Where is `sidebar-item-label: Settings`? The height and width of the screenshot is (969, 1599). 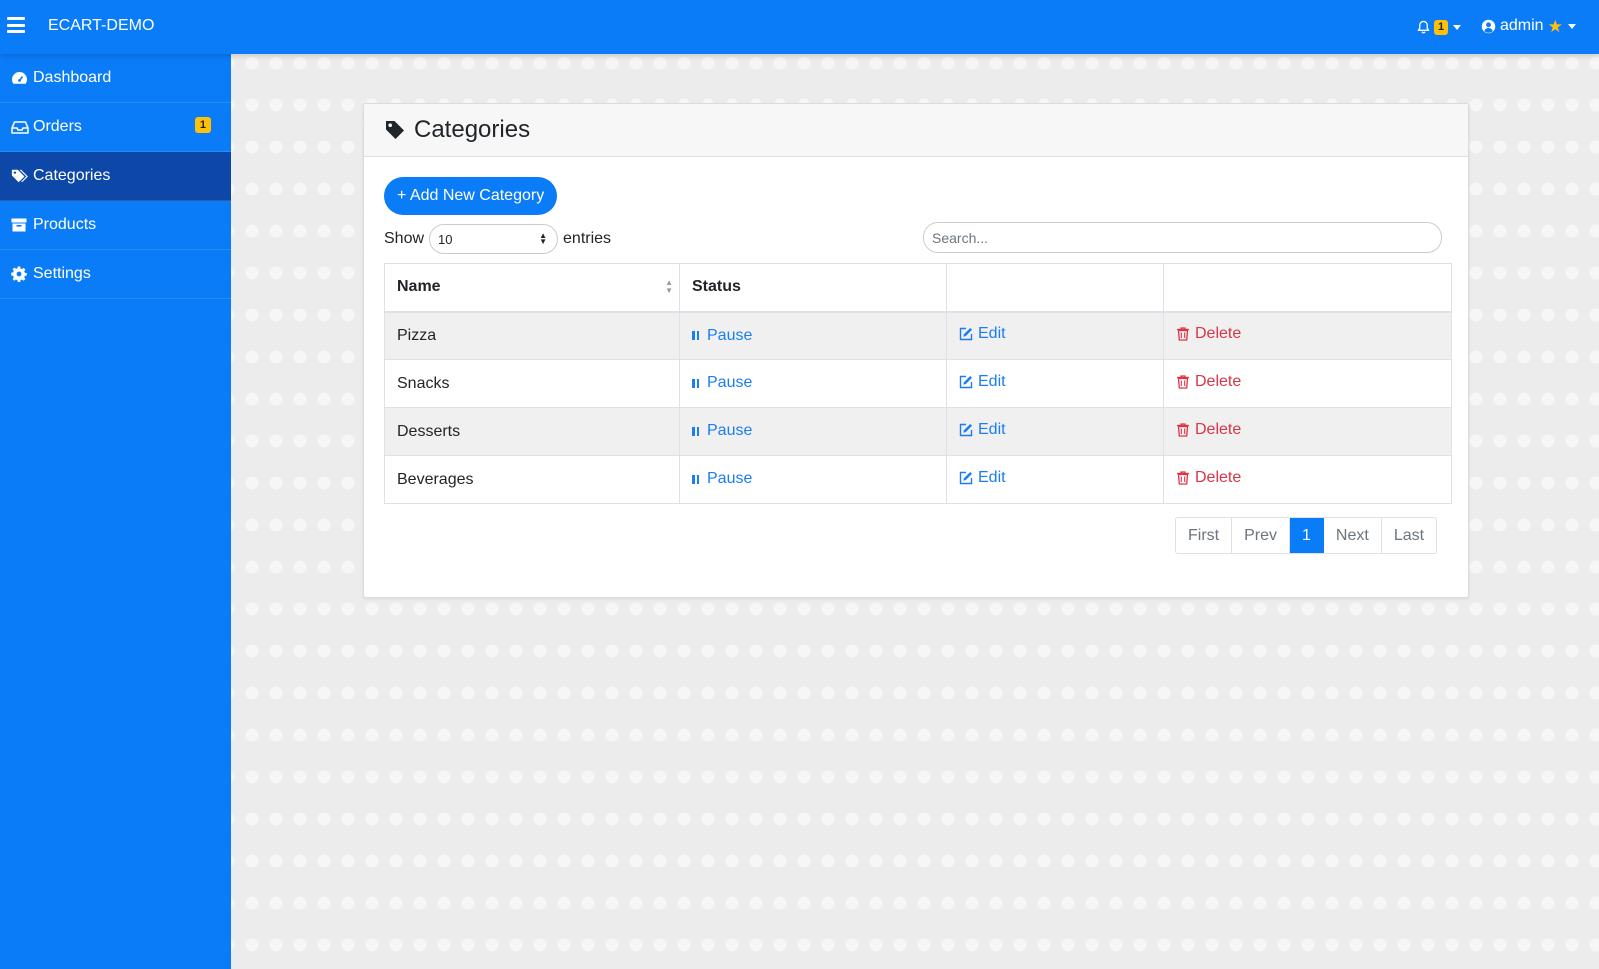
sidebar-item-label: Settings is located at coordinates (62, 273).